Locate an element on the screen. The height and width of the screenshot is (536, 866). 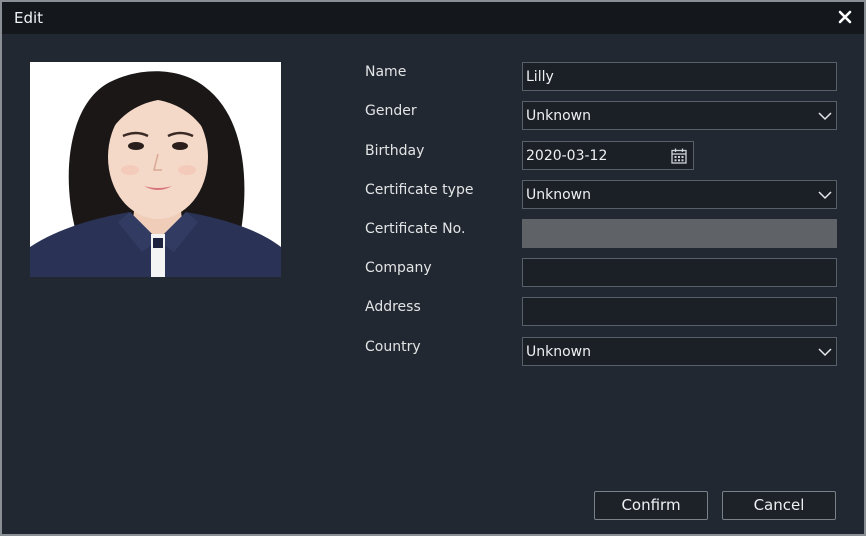
address-label: Address is located at coordinates (393, 307).